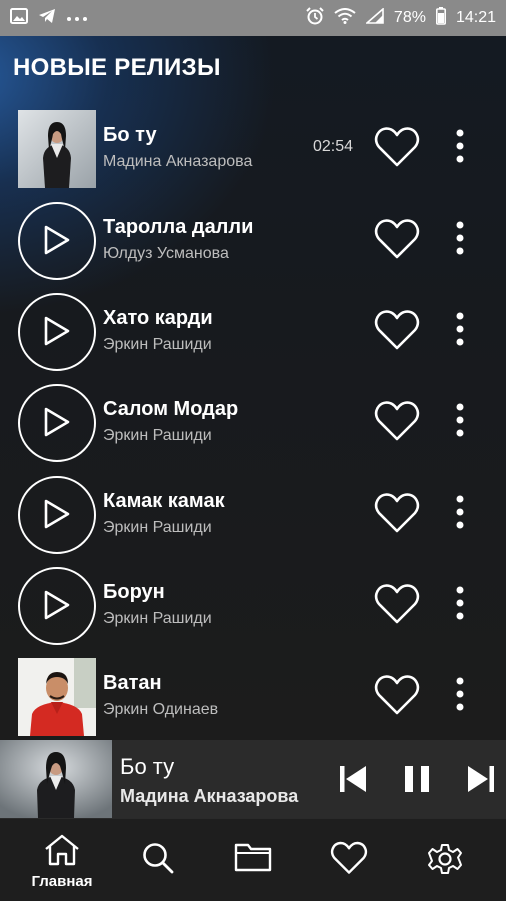 This screenshot has width=506, height=901. Describe the element at coordinates (56, 779) in the screenshot. I see `player-cover` at that location.